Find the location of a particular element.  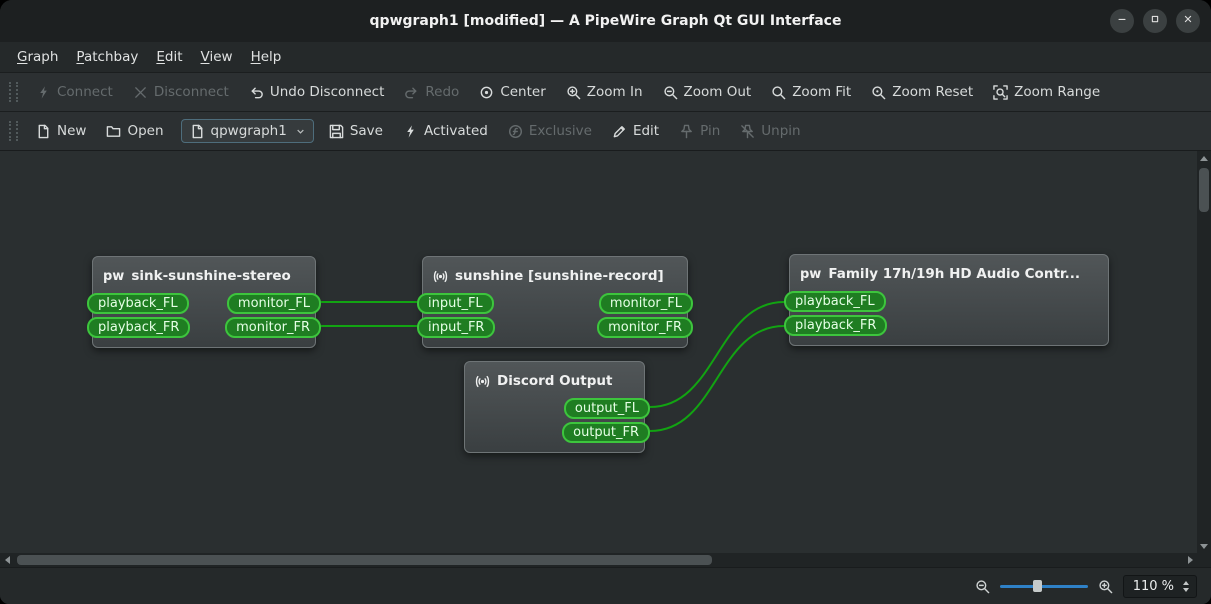

menu-view: View is located at coordinates (217, 57).